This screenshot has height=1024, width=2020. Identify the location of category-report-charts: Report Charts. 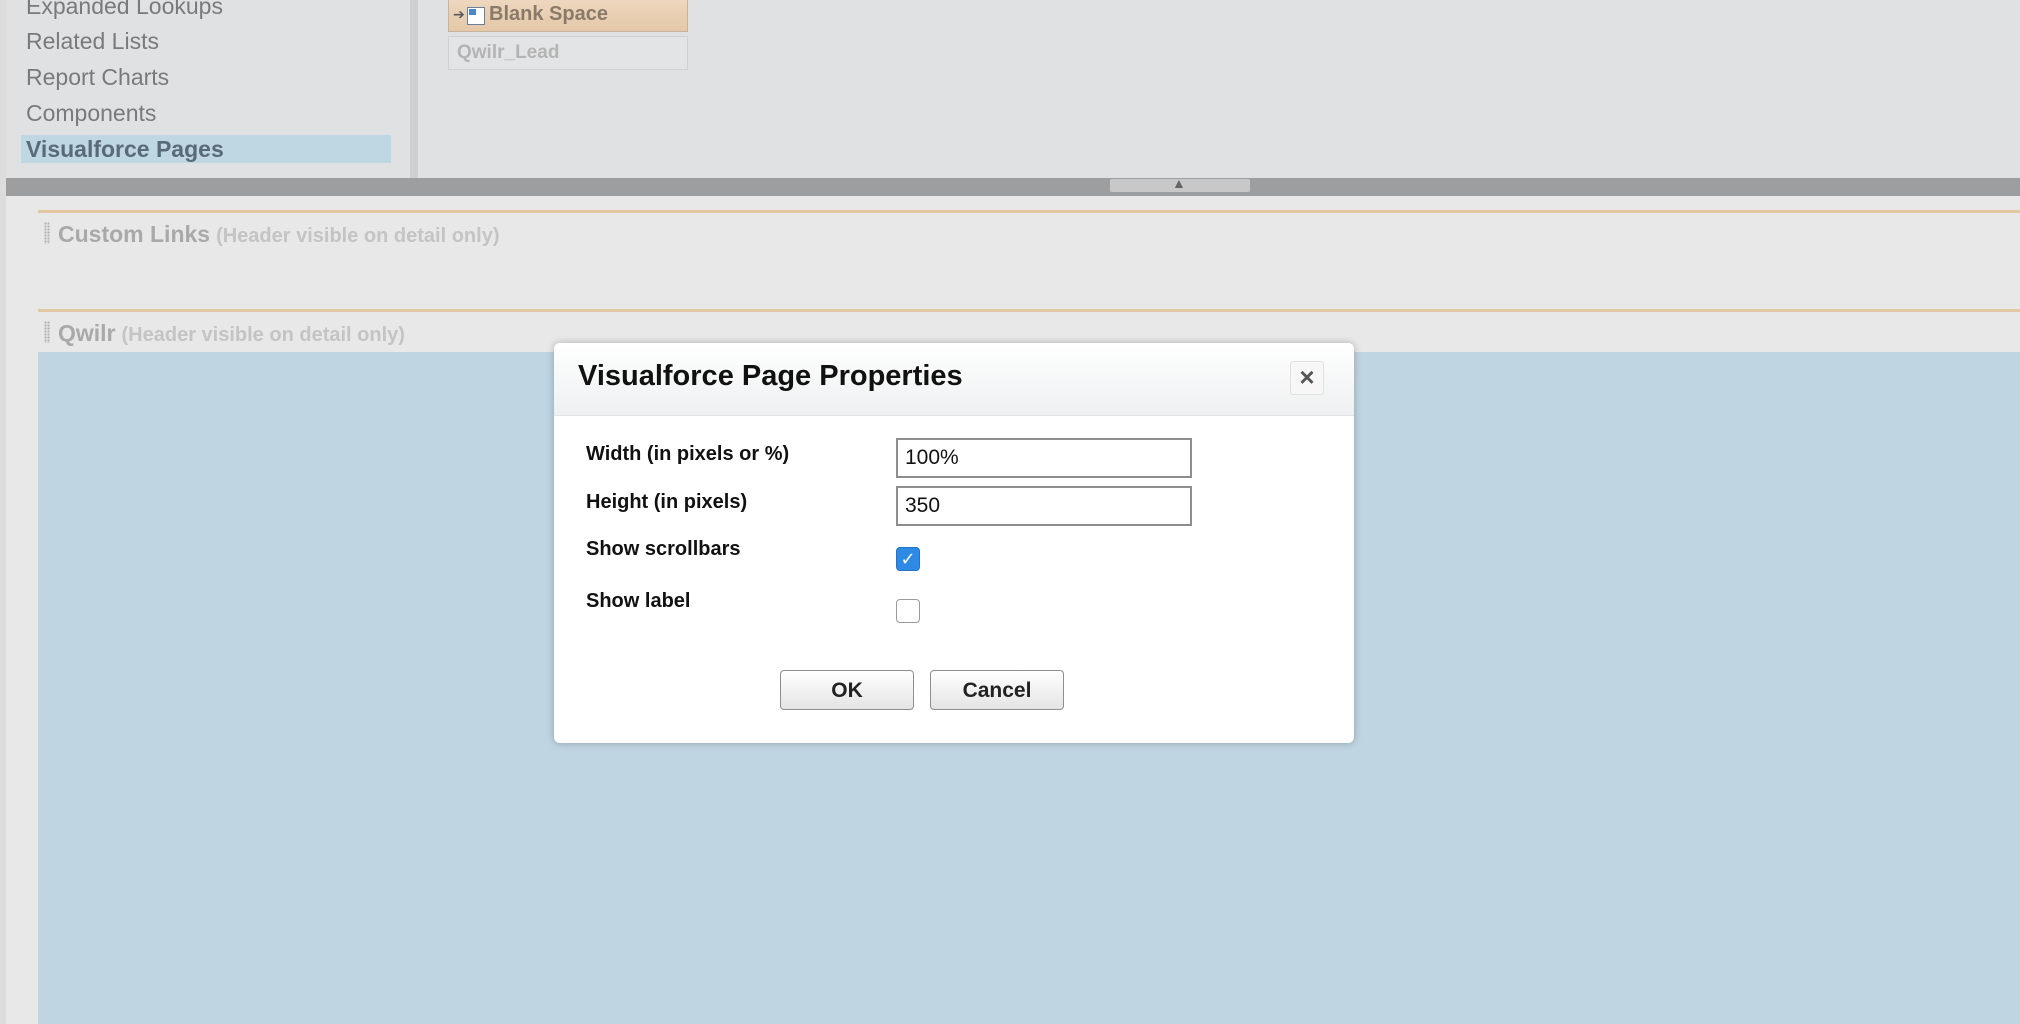
(206, 77).